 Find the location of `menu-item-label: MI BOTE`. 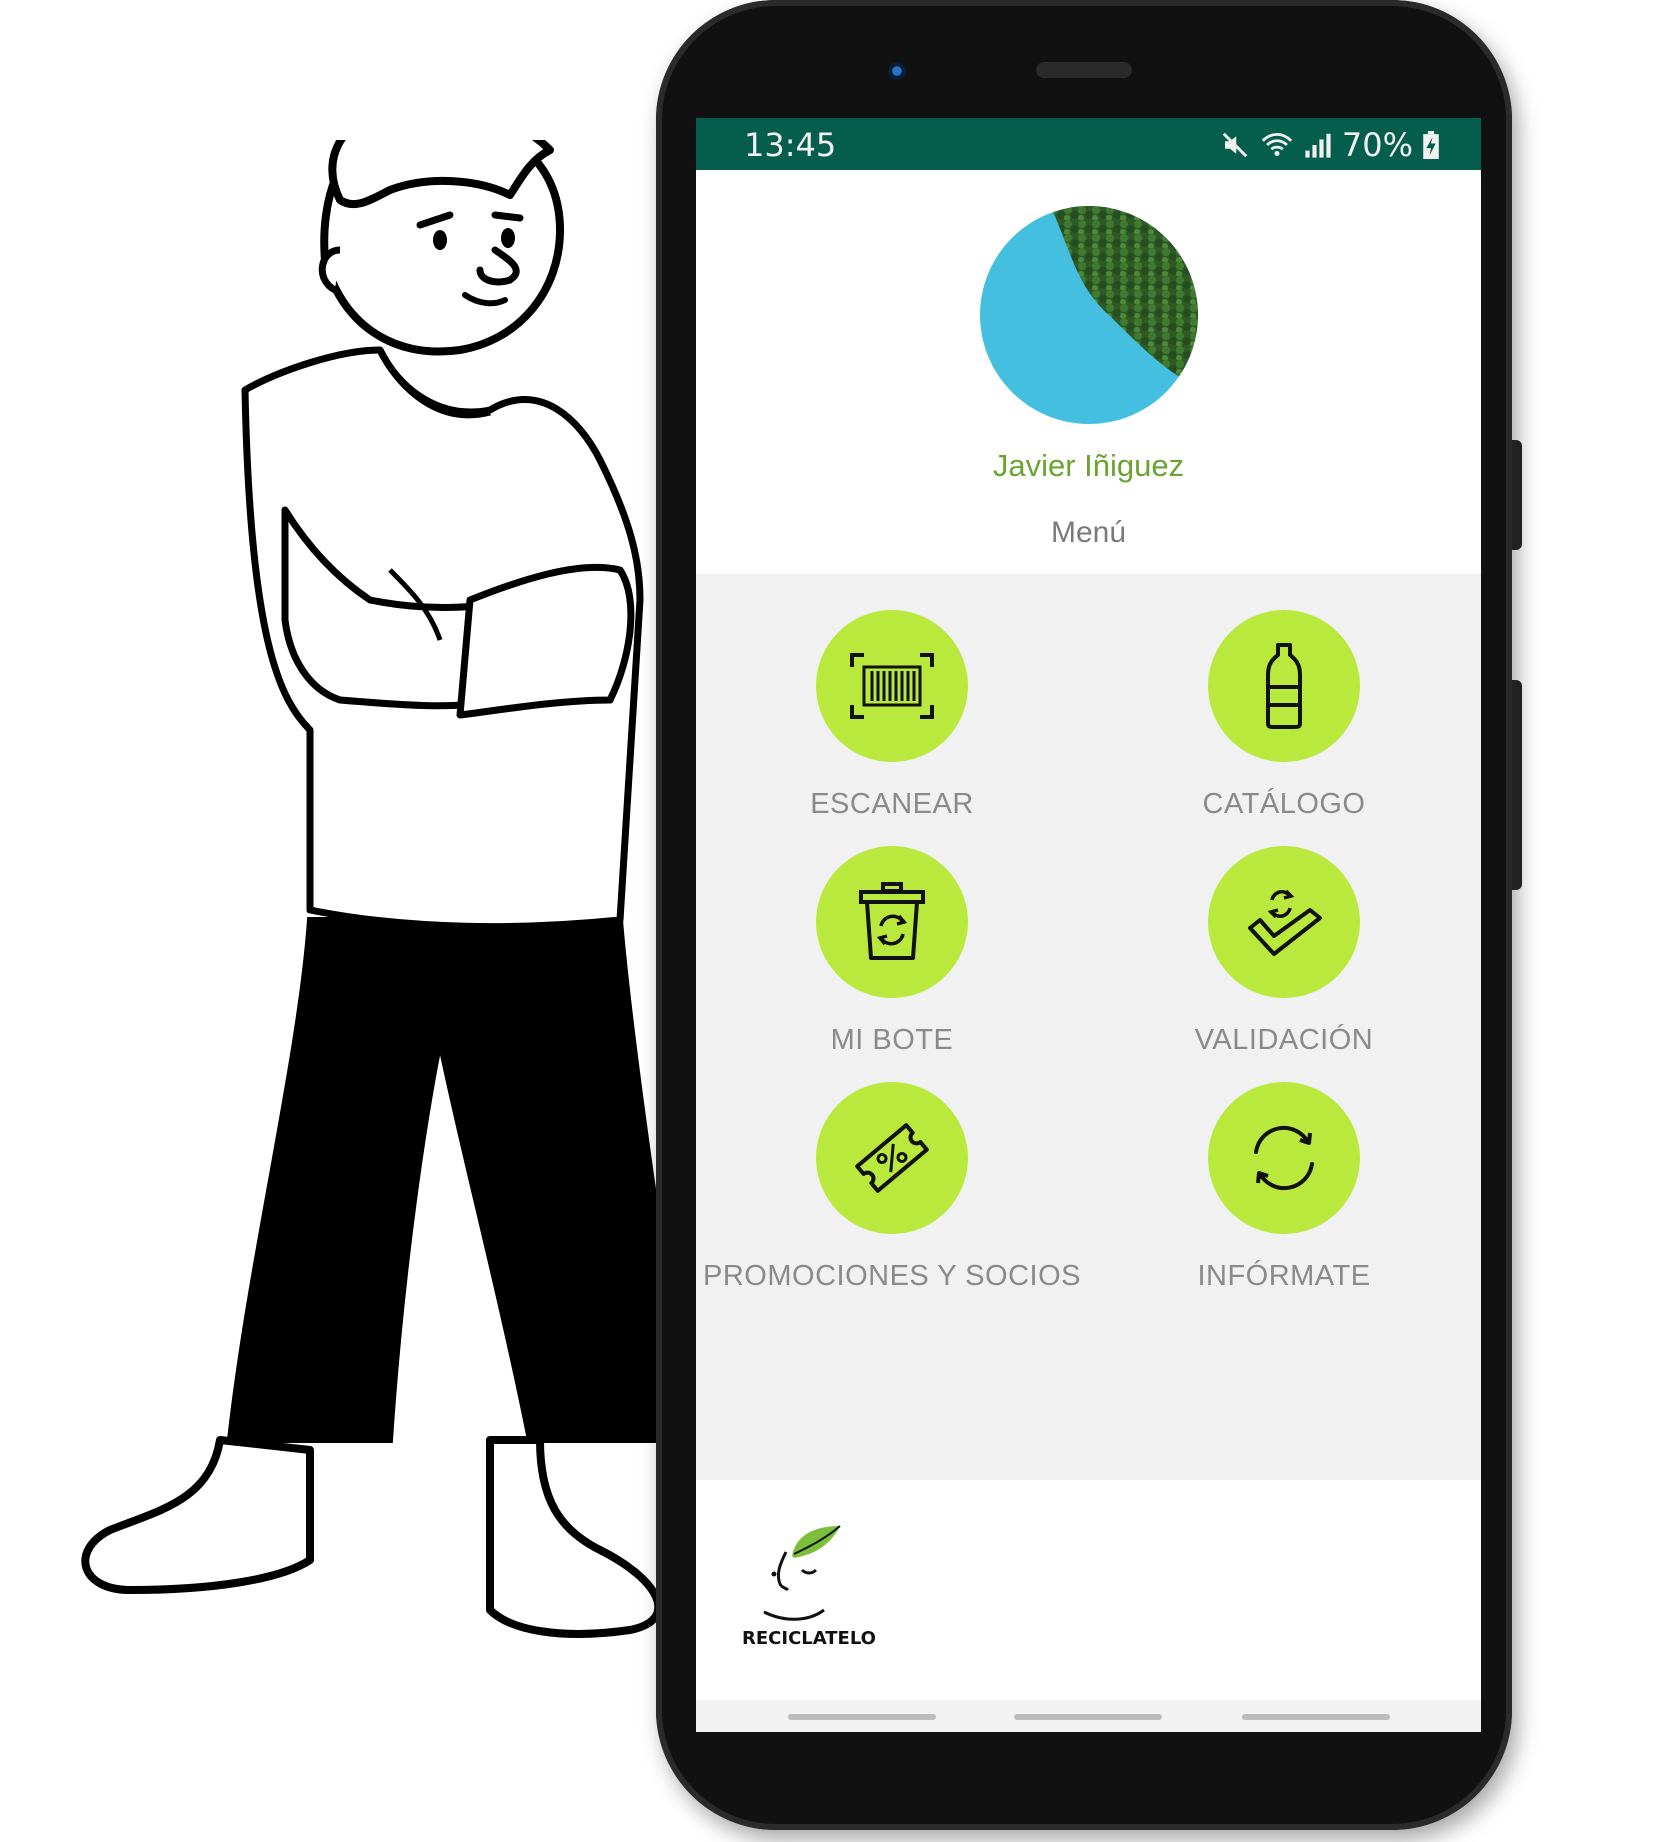

menu-item-label: MI BOTE is located at coordinates (892, 1040).